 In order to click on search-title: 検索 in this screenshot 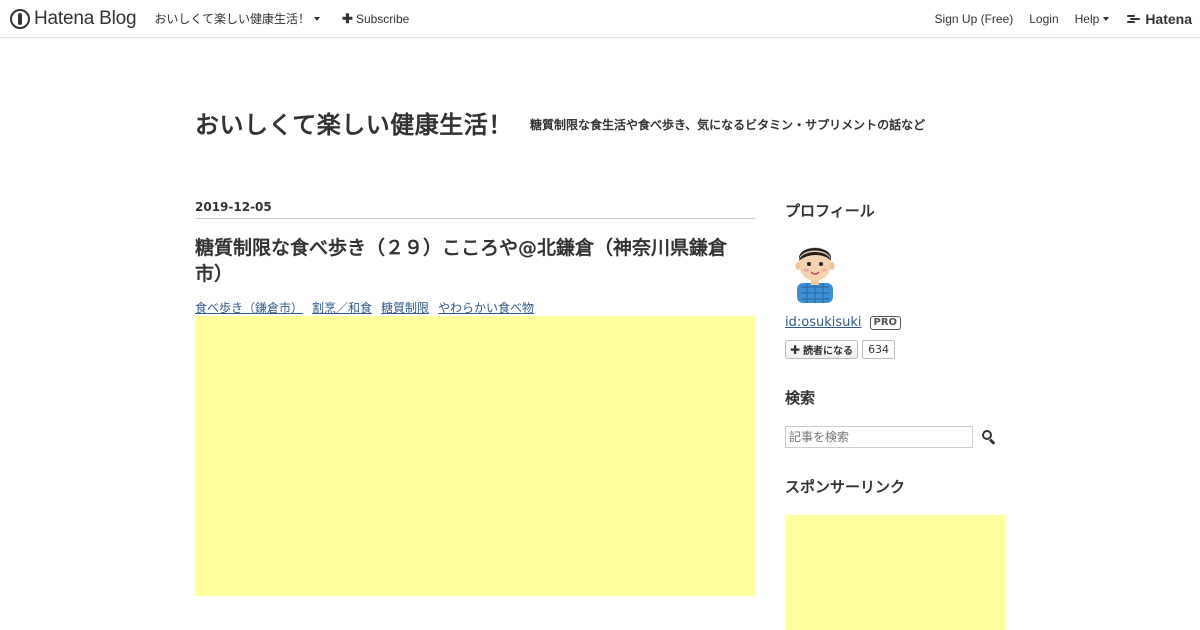, I will do `click(800, 398)`.